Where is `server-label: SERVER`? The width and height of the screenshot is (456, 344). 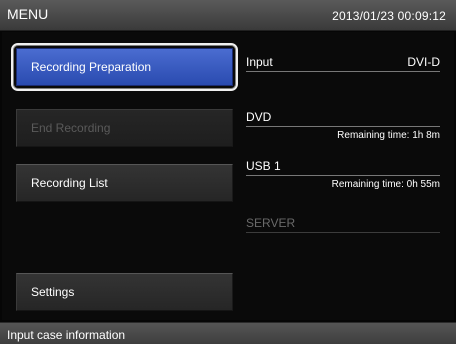 server-label: SERVER is located at coordinates (271, 223).